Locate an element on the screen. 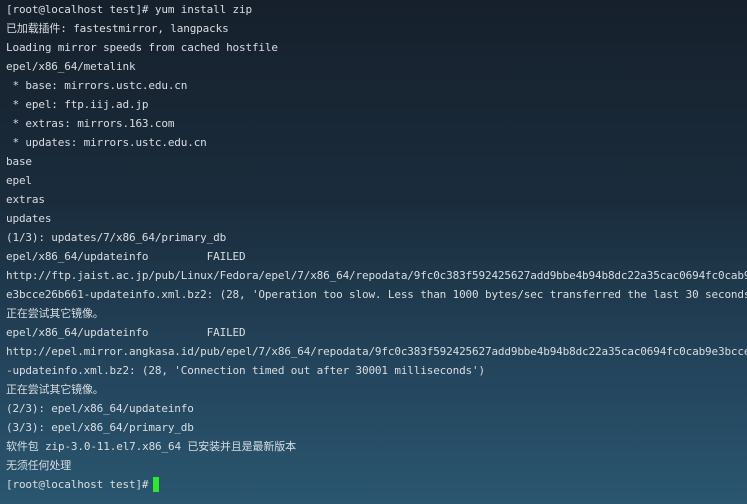  terminal-line-mirror-extras: * extras: mirrors.163.com is located at coordinates (90, 123).